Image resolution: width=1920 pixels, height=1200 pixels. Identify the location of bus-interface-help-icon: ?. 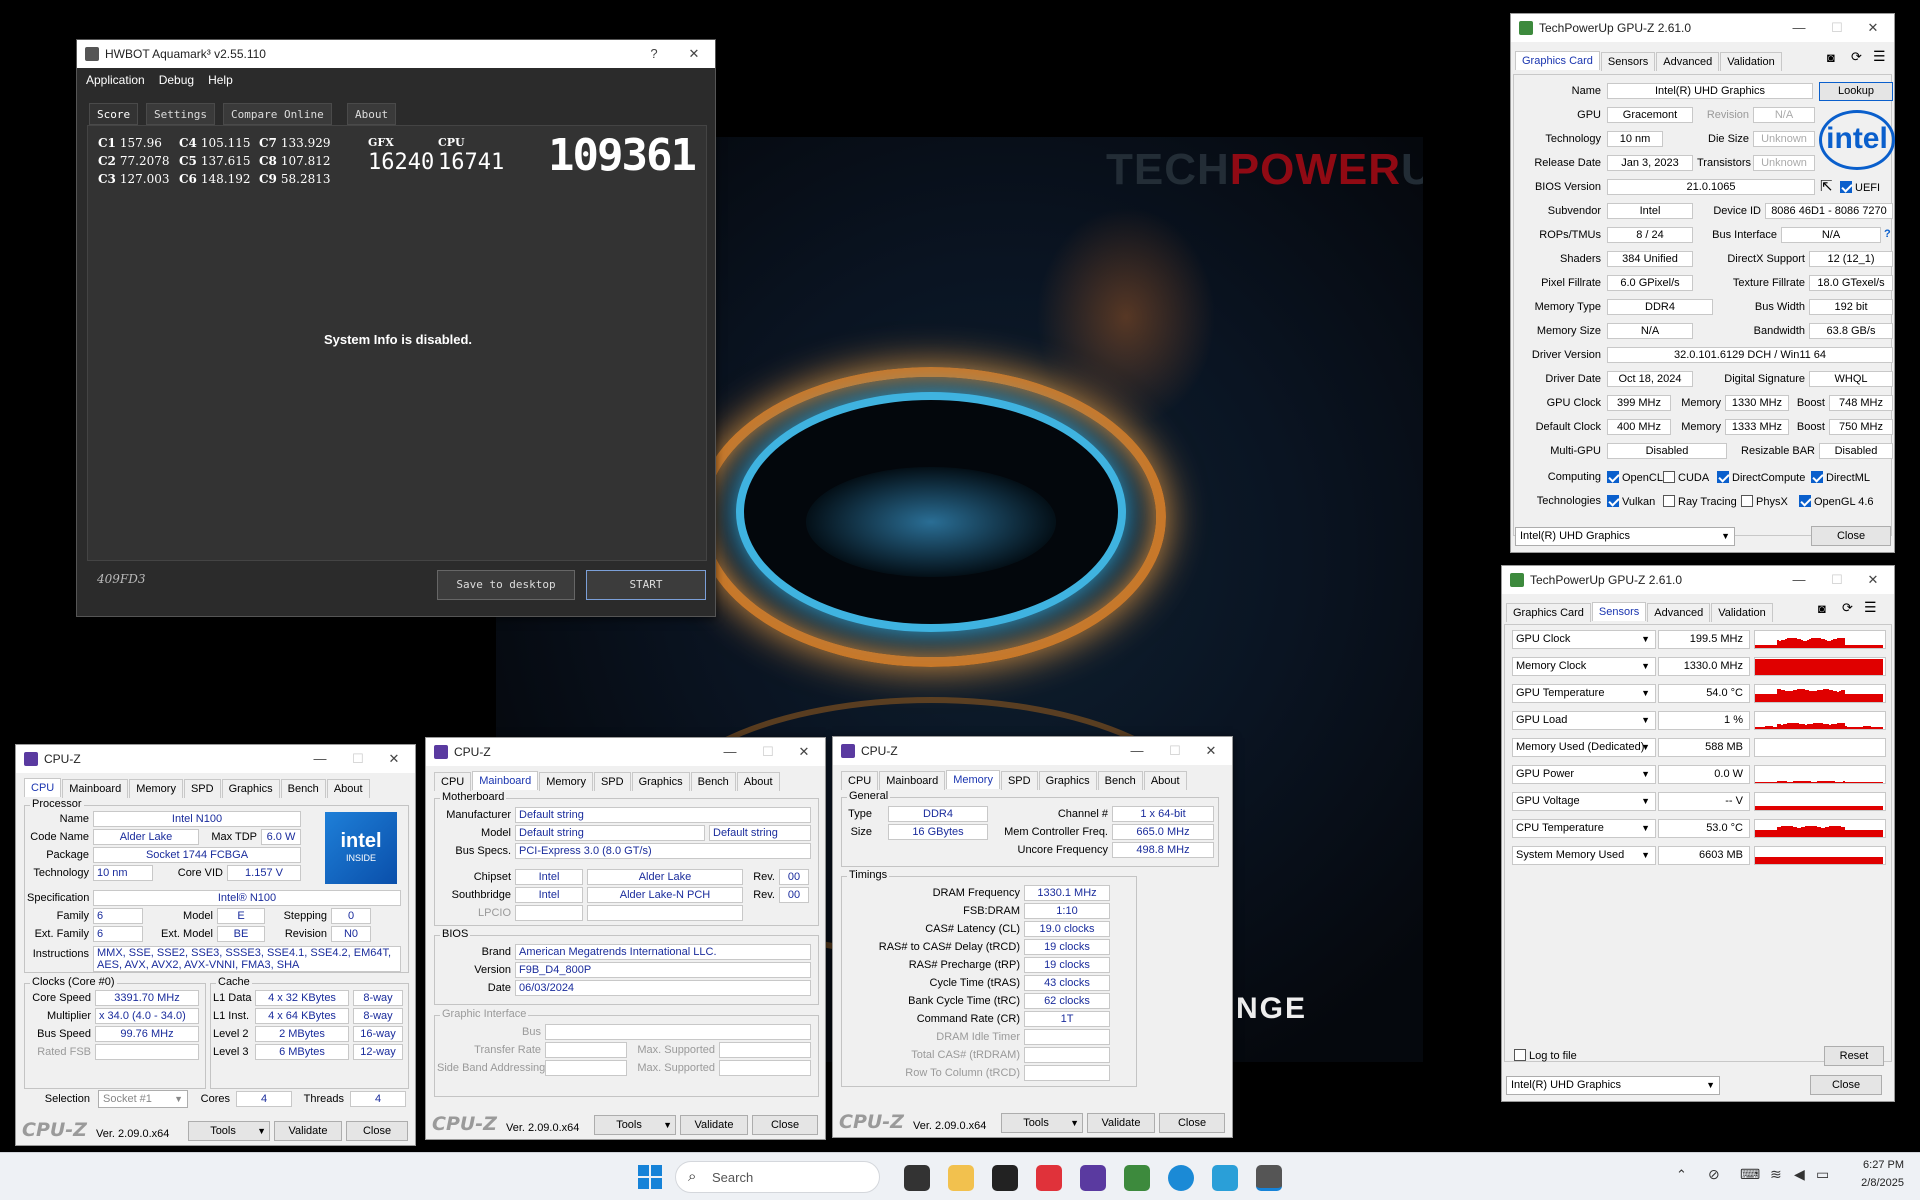
(1887, 234).